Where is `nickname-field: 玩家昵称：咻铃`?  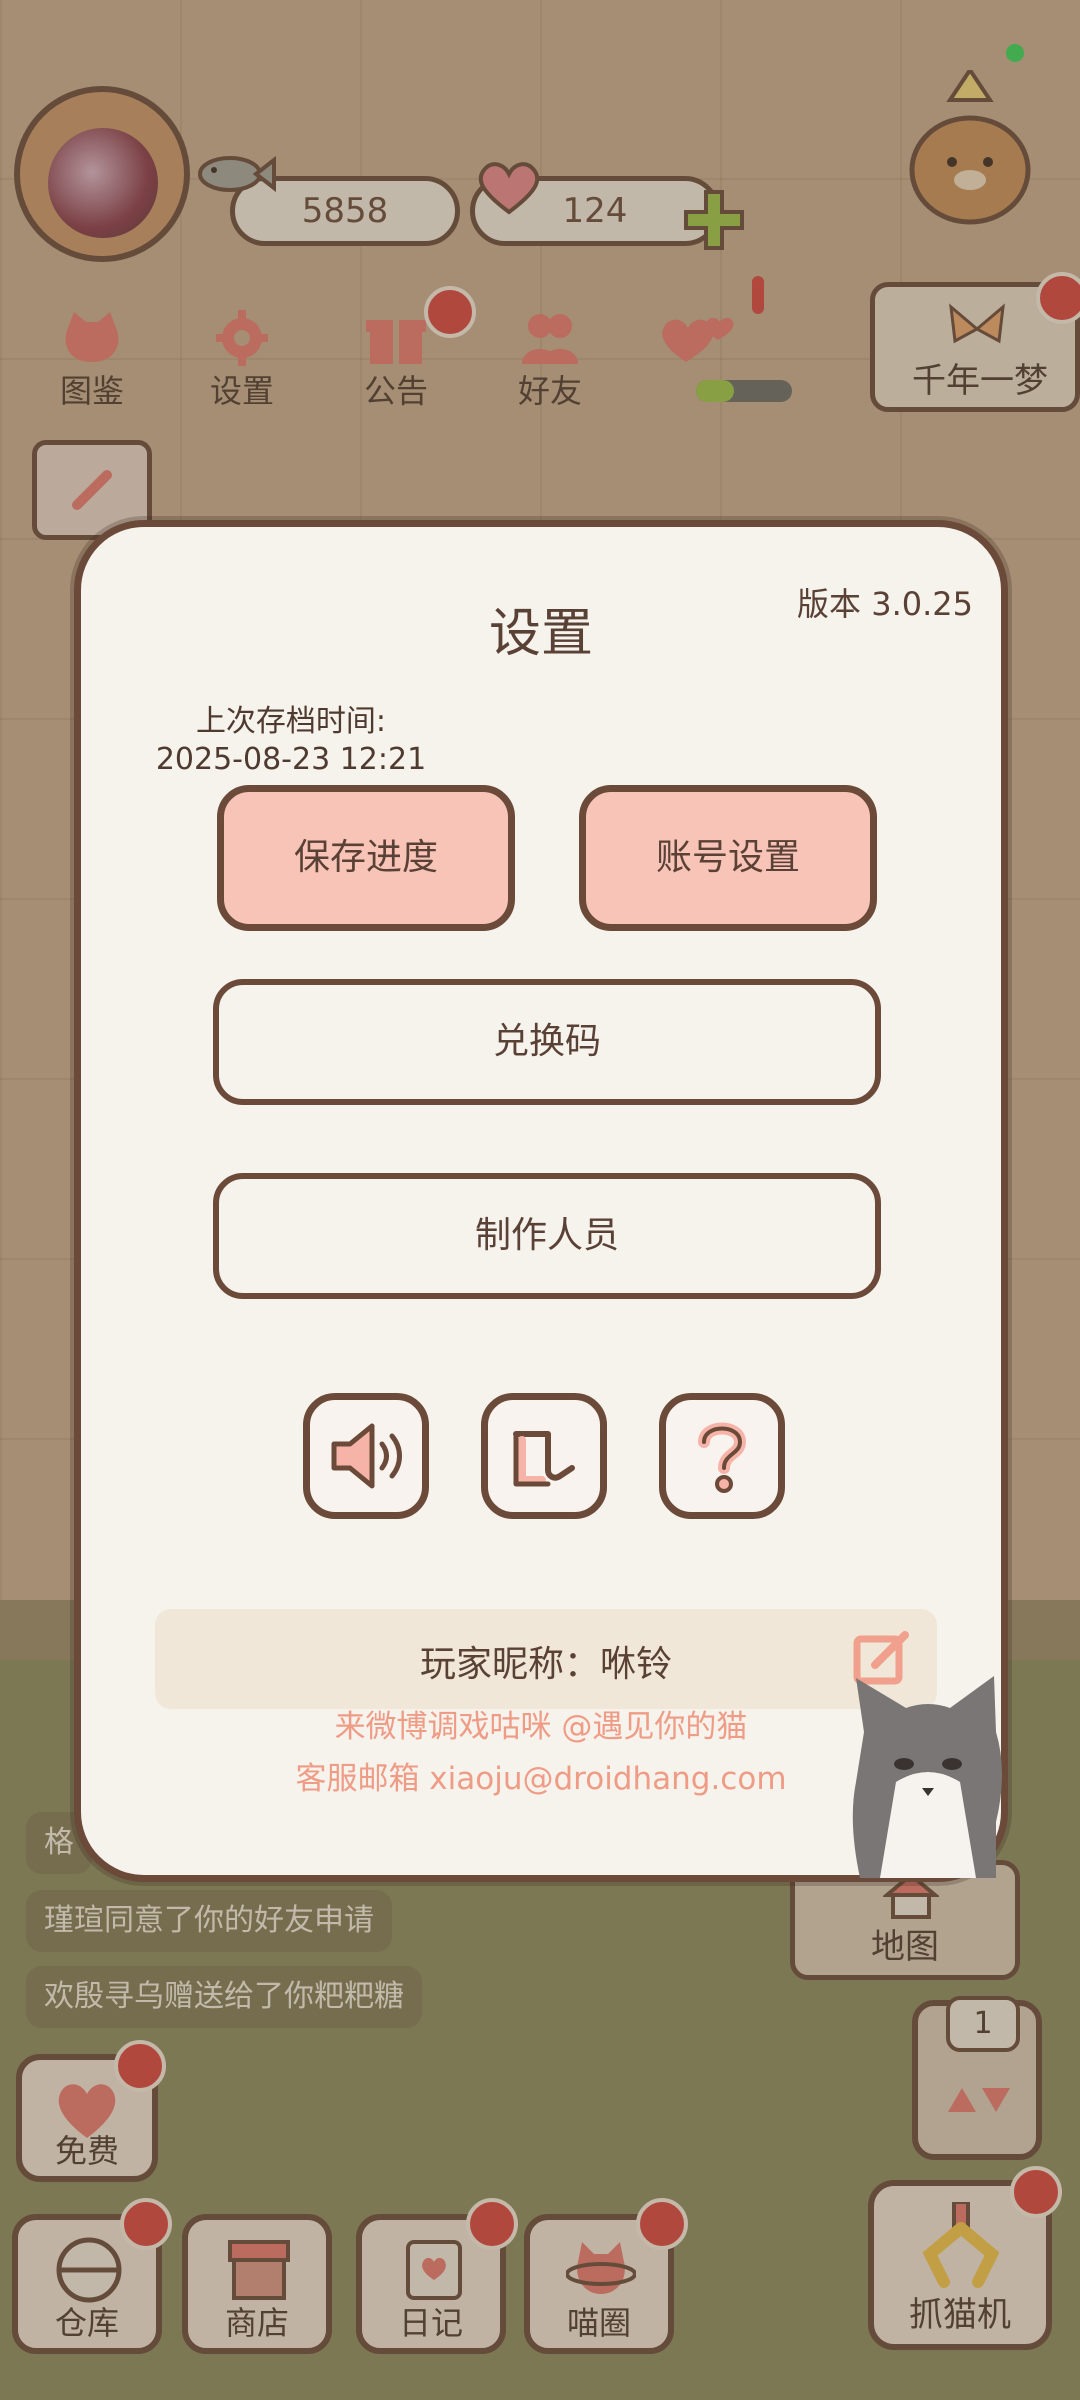 nickname-field: 玩家昵称：咻铃 is located at coordinates (546, 1659).